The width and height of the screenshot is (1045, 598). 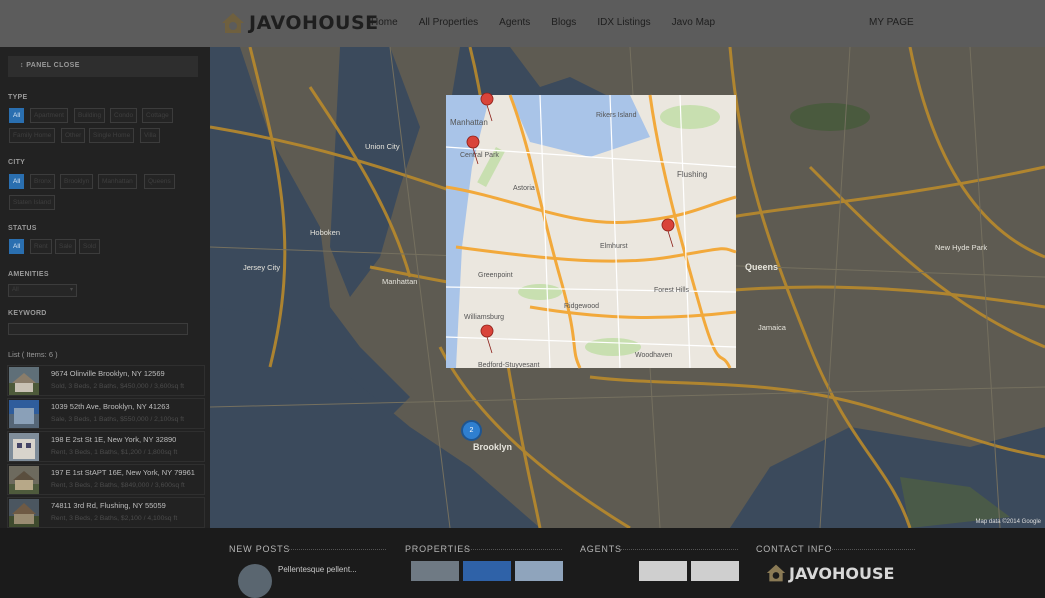 I want to click on status-chip-rent: Rent, so click(x=41, y=246).